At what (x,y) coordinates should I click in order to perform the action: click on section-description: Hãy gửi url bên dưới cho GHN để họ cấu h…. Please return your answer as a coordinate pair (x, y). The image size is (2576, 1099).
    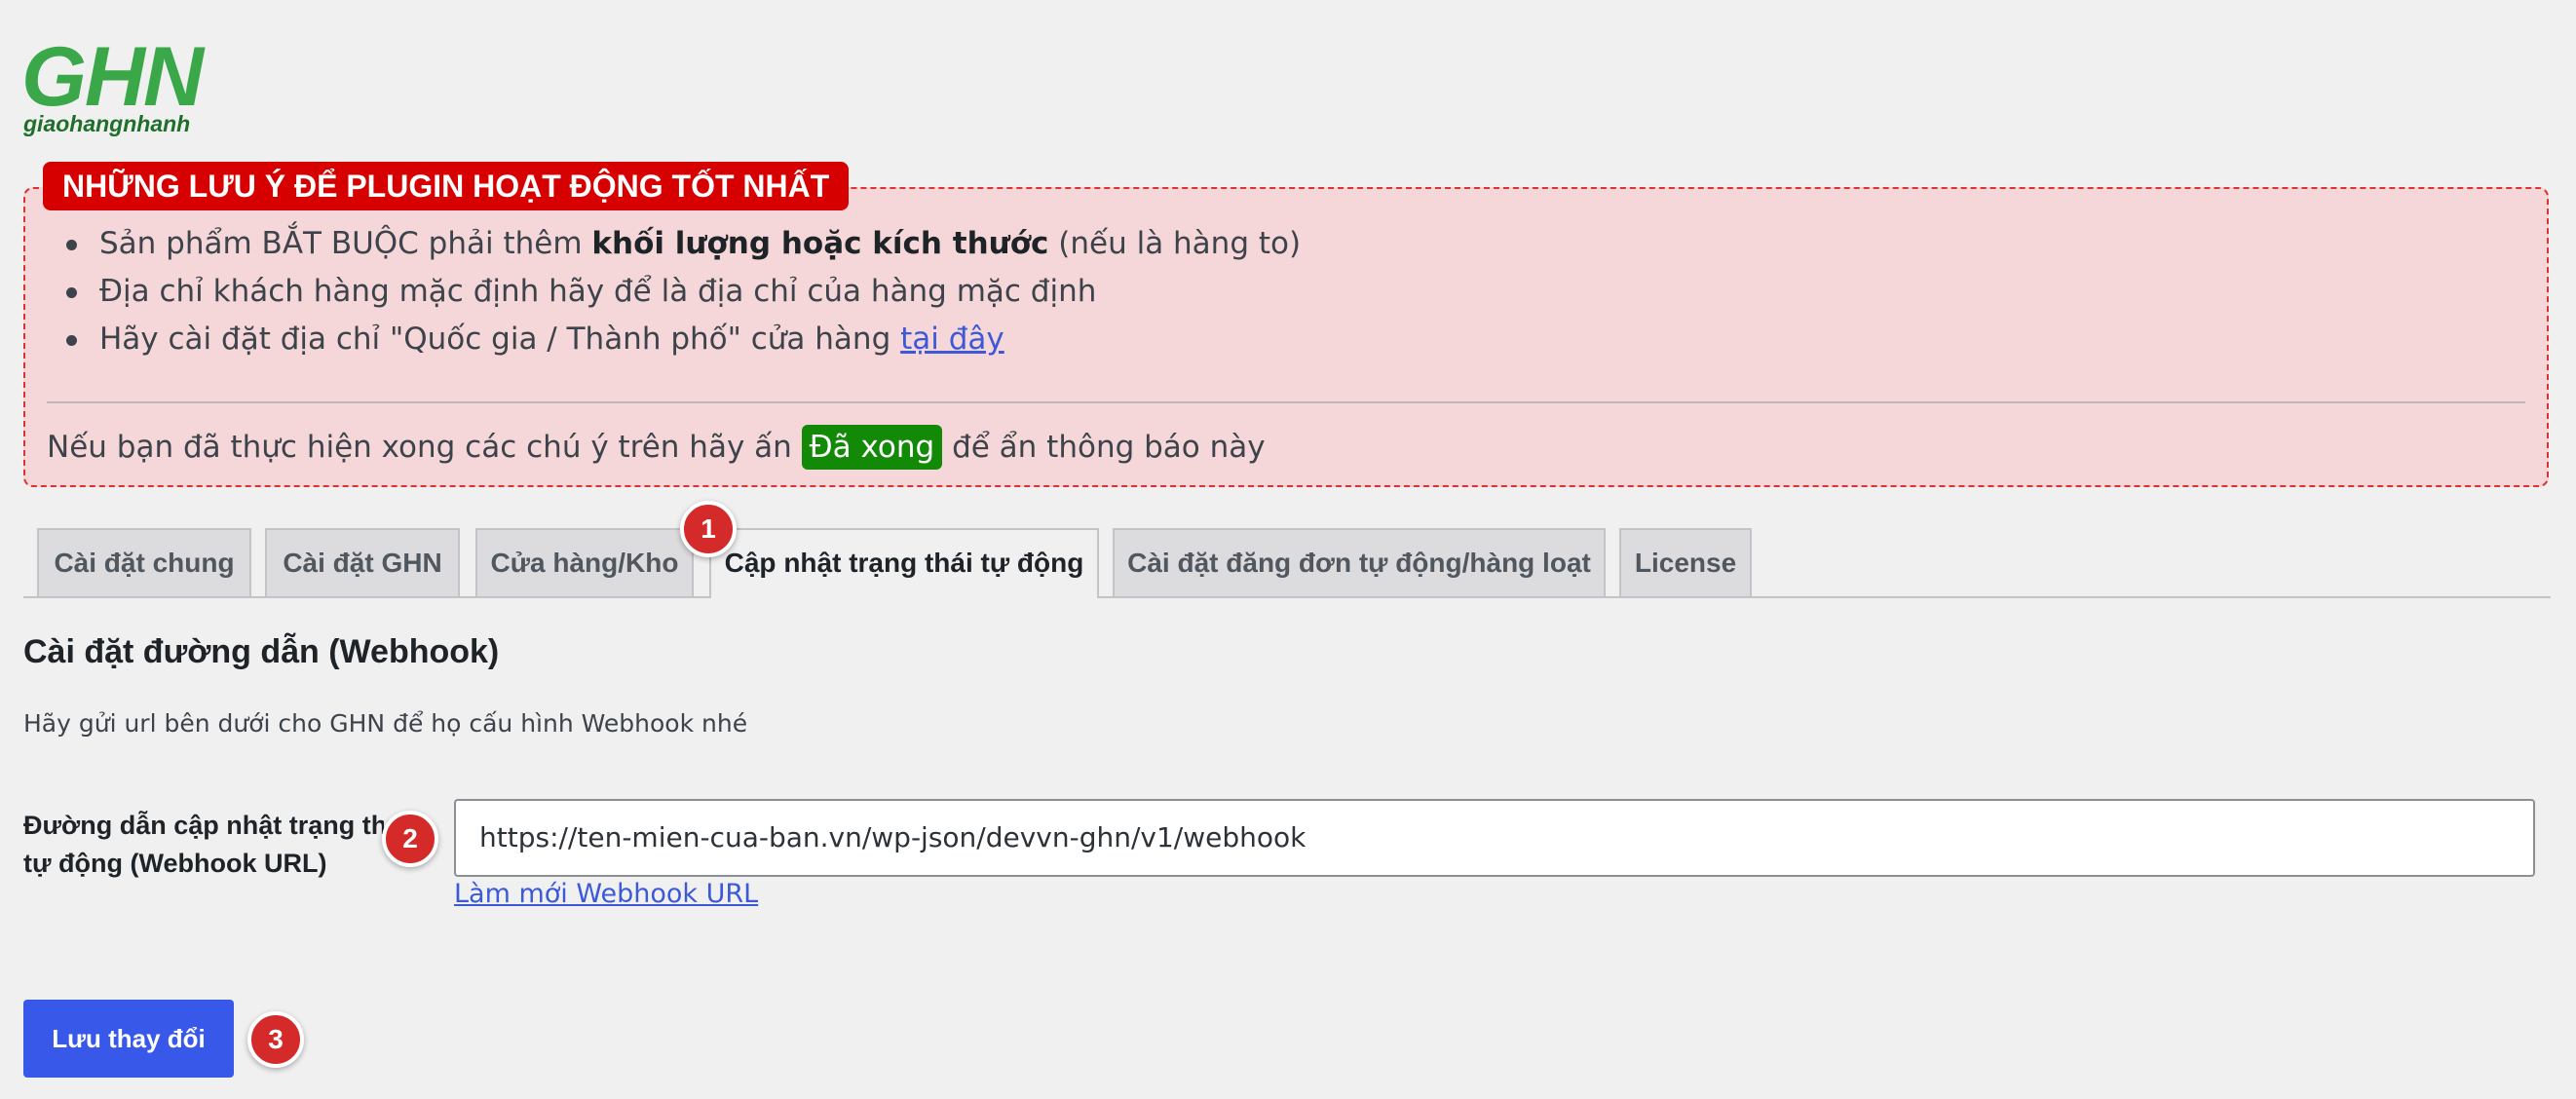
    Looking at the image, I should click on (385, 724).